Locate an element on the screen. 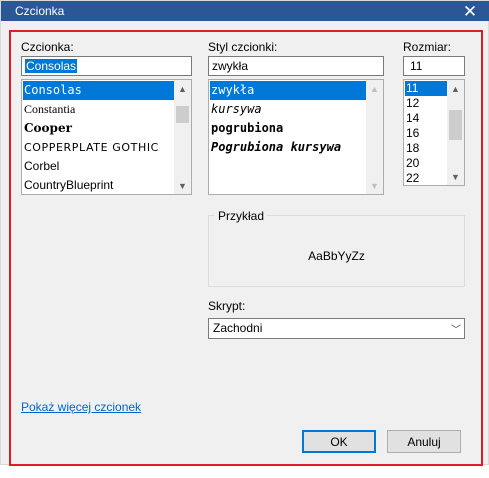 The height and width of the screenshot is (478, 489). size-value: 11 is located at coordinates (416, 66).